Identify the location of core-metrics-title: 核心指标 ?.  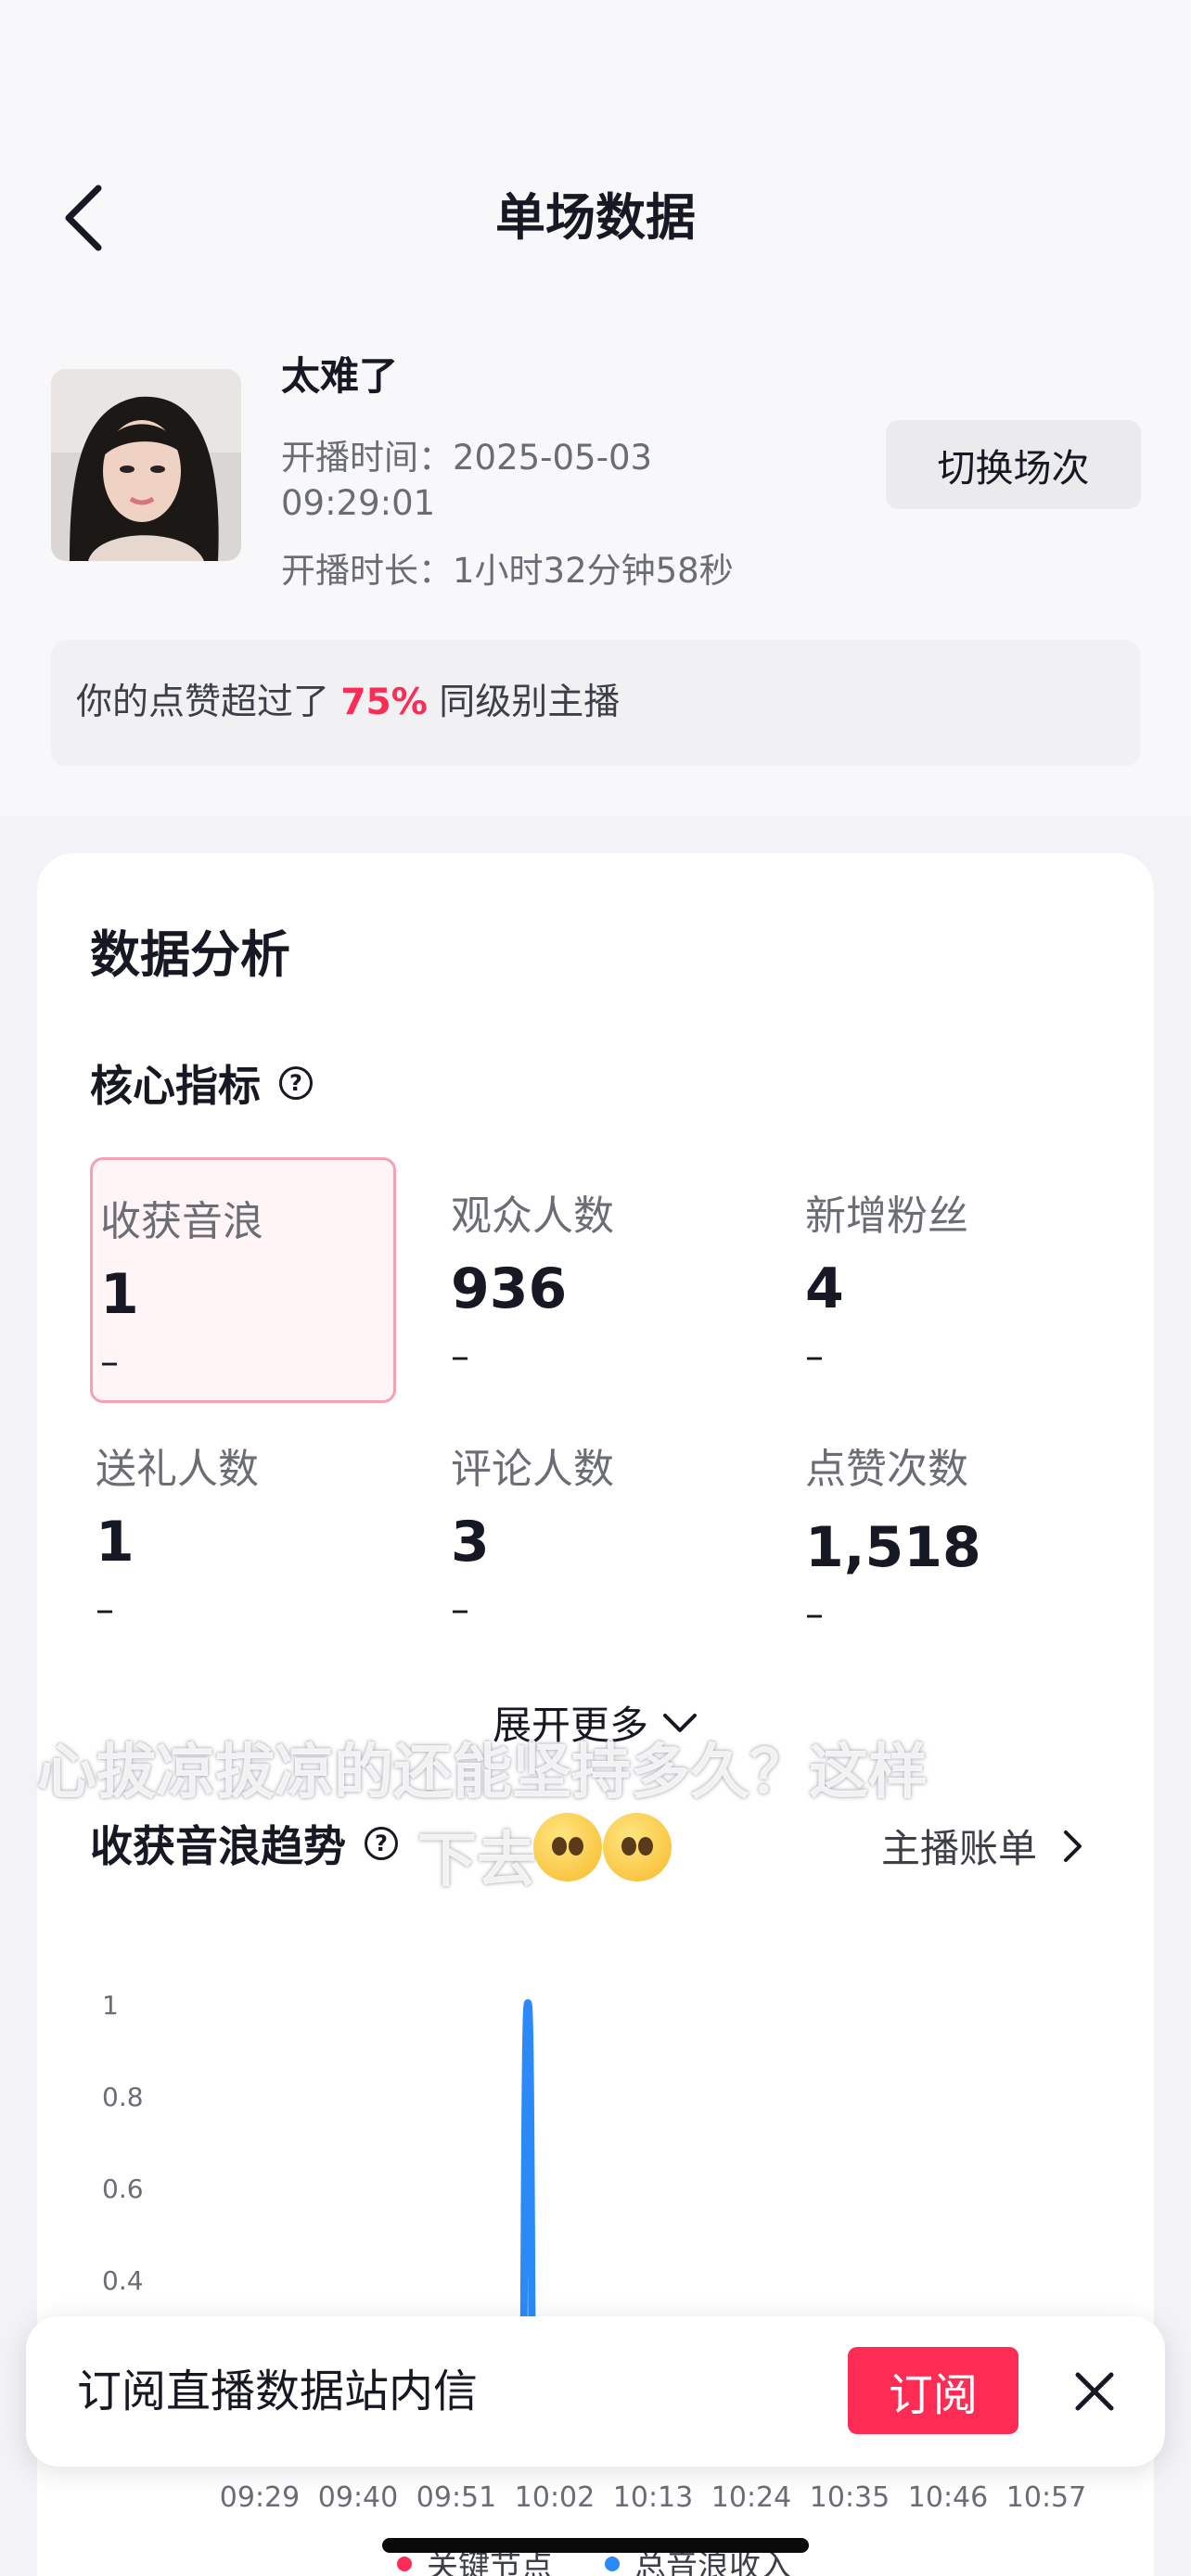
(201, 1083).